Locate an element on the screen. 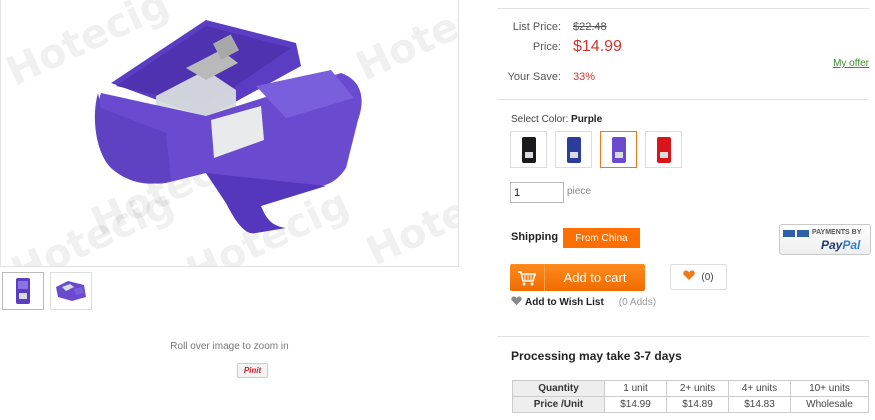 The width and height of the screenshot is (875, 420). pinit-button: Pinit is located at coordinates (252, 370).